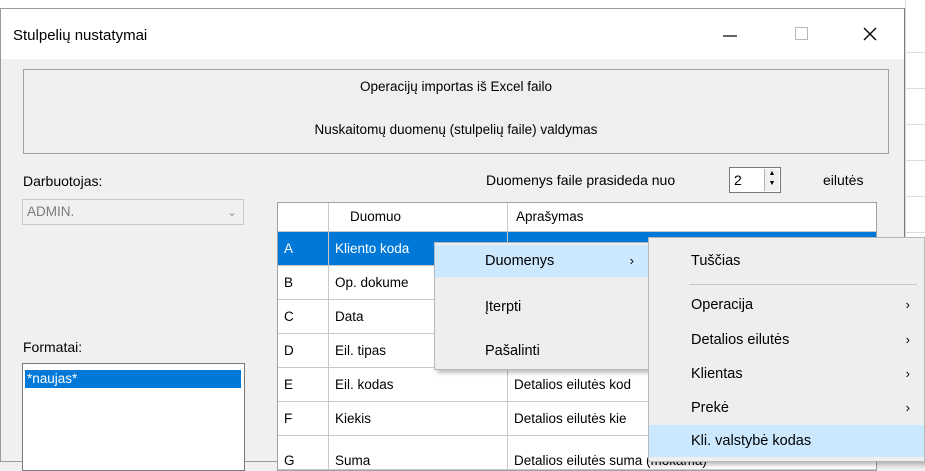  What do you see at coordinates (231, 212) in the screenshot?
I see `chevron-down-icon: ⌄` at bounding box center [231, 212].